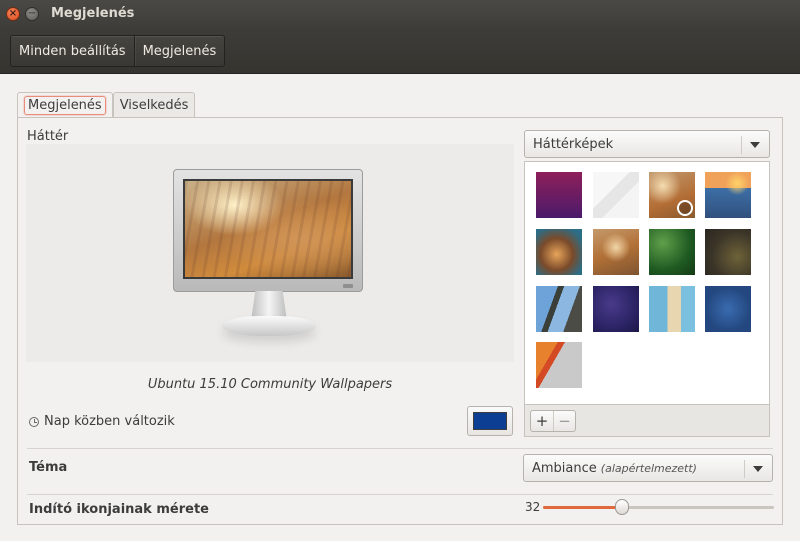 This screenshot has height=541, width=800. What do you see at coordinates (582, 507) in the screenshot?
I see `slider-fill` at bounding box center [582, 507].